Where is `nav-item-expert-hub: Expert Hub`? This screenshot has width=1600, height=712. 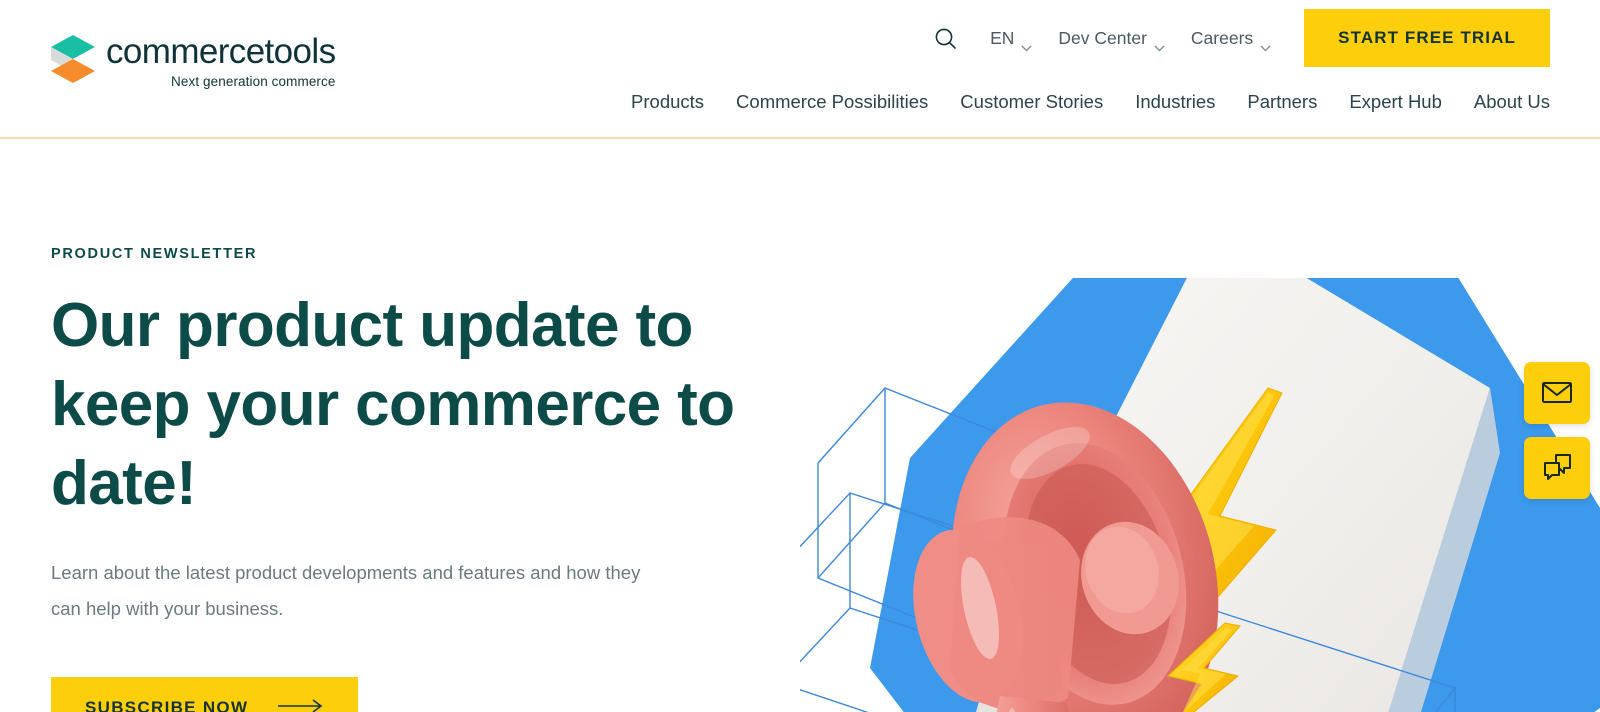
nav-item-expert-hub: Expert Hub is located at coordinates (1395, 102).